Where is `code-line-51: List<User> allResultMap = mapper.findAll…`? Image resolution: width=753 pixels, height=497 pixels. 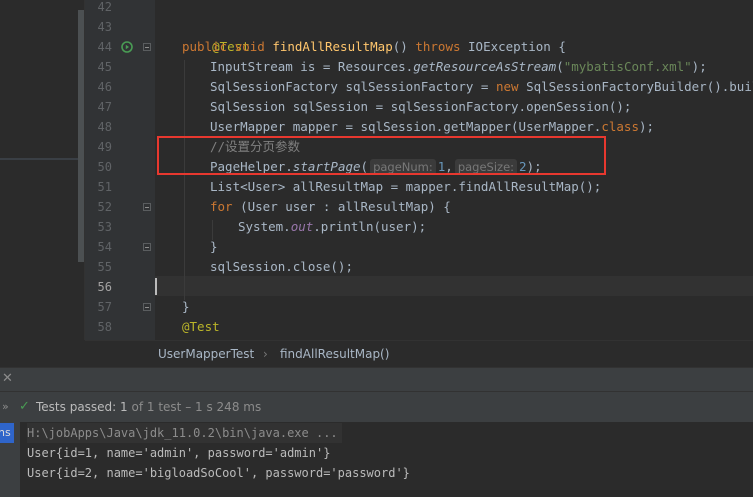 code-line-51: List<User> allResultMap = mapper.findAll… is located at coordinates (405, 187).